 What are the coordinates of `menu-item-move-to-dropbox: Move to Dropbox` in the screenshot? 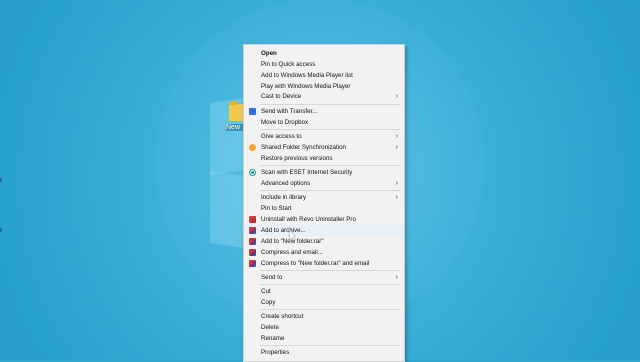 It's located at (324, 122).